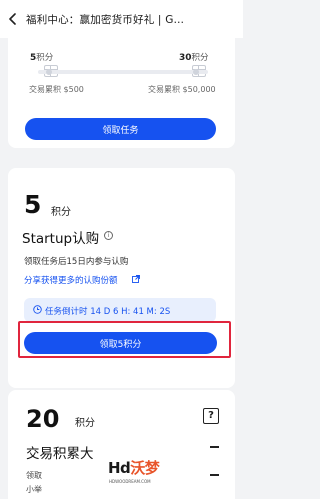 The width and height of the screenshot is (320, 499). I want to click on highlight-annotation, so click(124, 339).